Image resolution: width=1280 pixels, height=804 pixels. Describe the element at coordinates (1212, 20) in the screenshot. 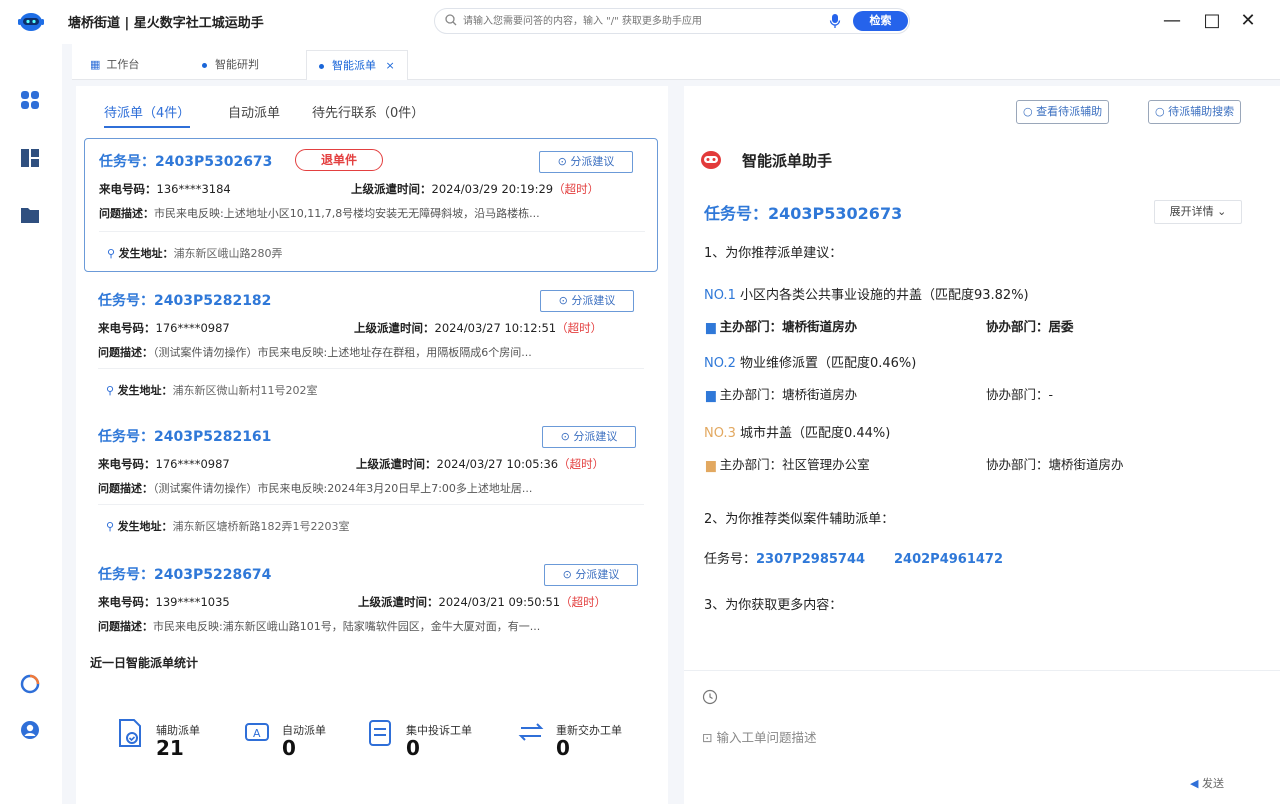

I see `maximize-icon: □` at that location.